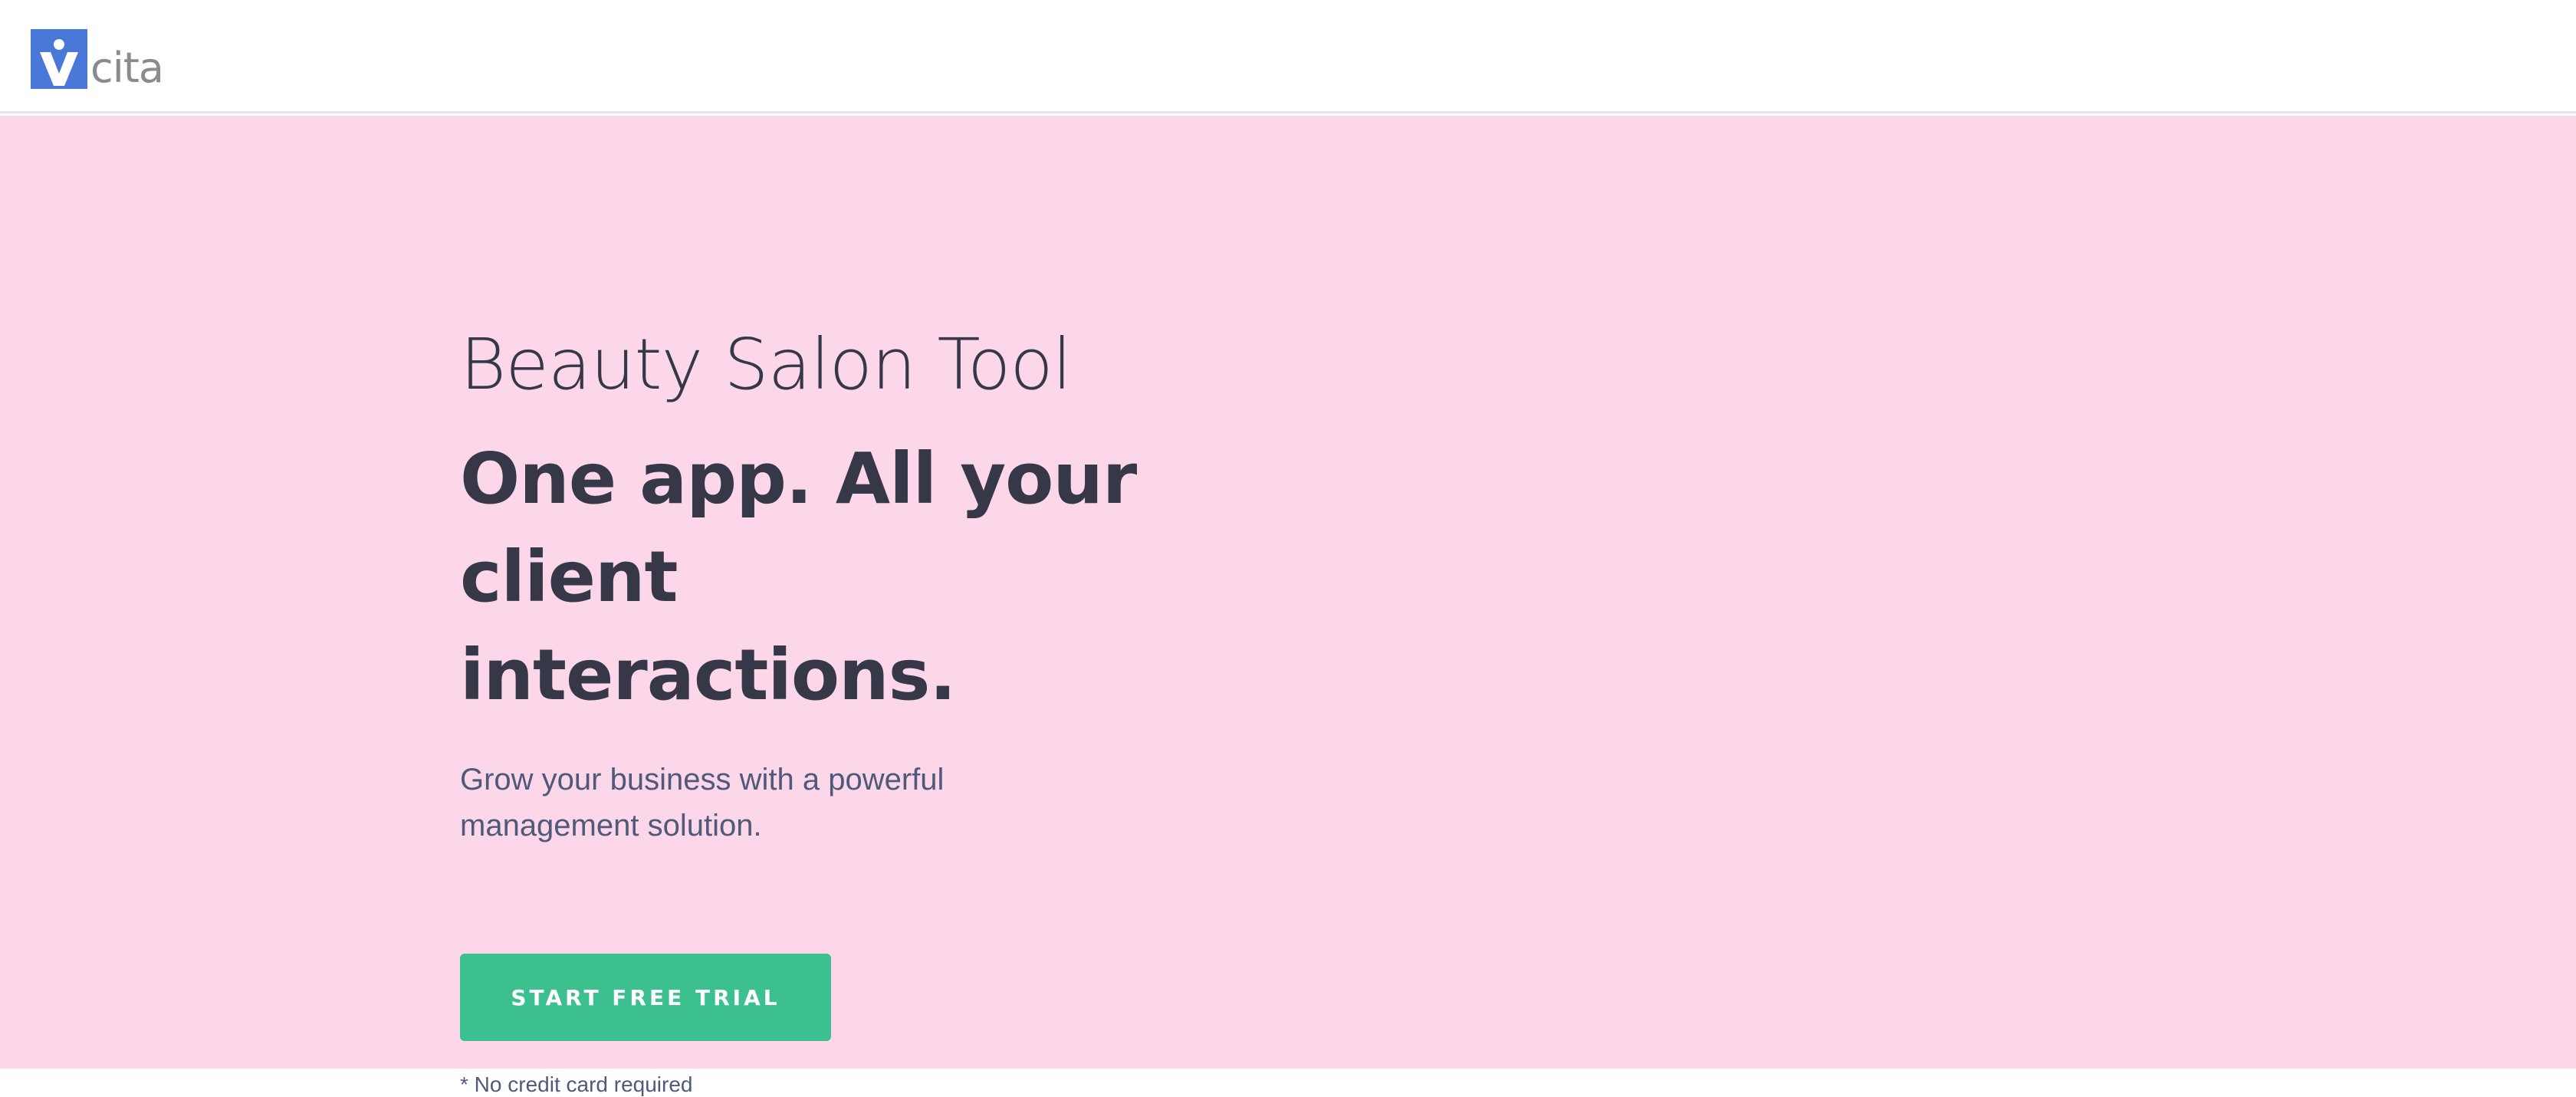 This screenshot has width=2576, height=1097. What do you see at coordinates (1288, 56) in the screenshot?
I see `top-header: cita` at bounding box center [1288, 56].